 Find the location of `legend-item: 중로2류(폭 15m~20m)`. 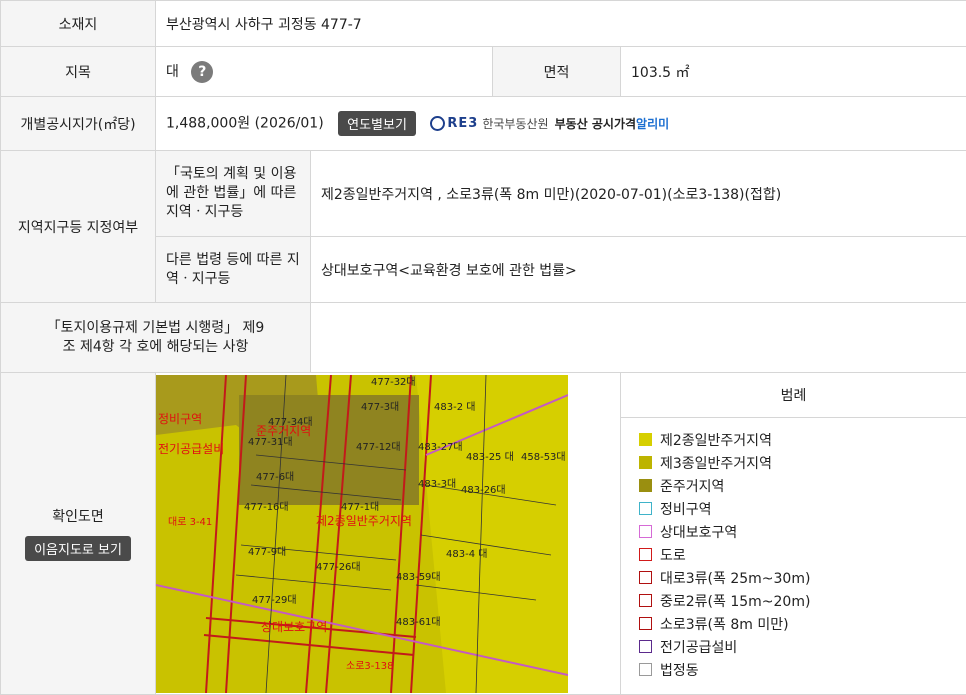

legend-item: 중로2류(폭 15m~20m) is located at coordinates (793, 600).